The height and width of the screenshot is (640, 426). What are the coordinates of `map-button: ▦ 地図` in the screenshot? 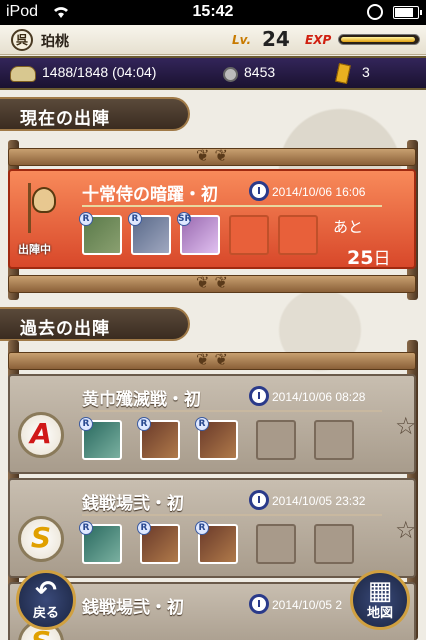 It's located at (380, 600).